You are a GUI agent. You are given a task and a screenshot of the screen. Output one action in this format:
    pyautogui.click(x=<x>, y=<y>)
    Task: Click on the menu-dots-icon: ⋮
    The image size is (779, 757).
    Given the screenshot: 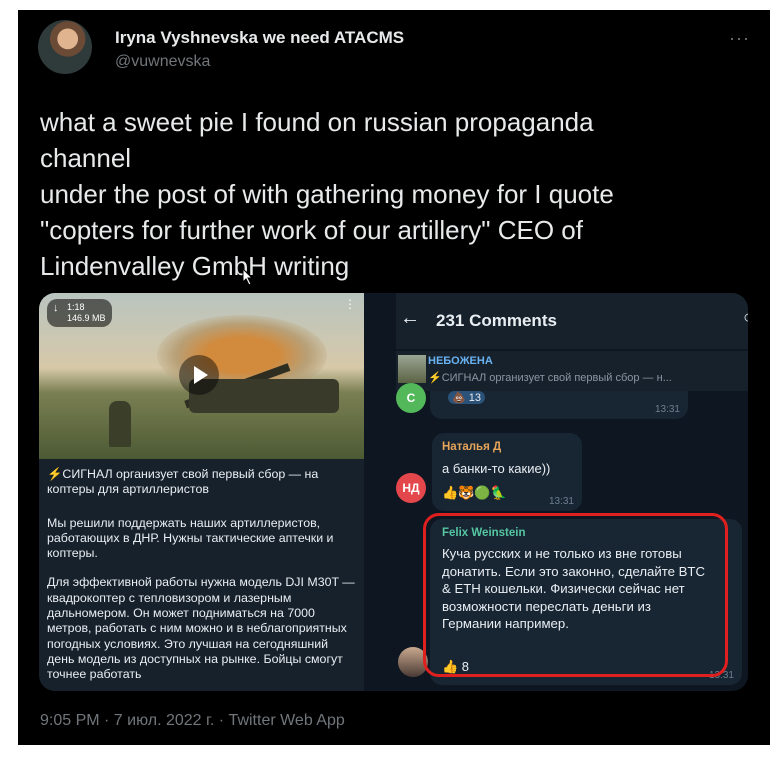 What is the action you would take?
    pyautogui.click(x=350, y=304)
    